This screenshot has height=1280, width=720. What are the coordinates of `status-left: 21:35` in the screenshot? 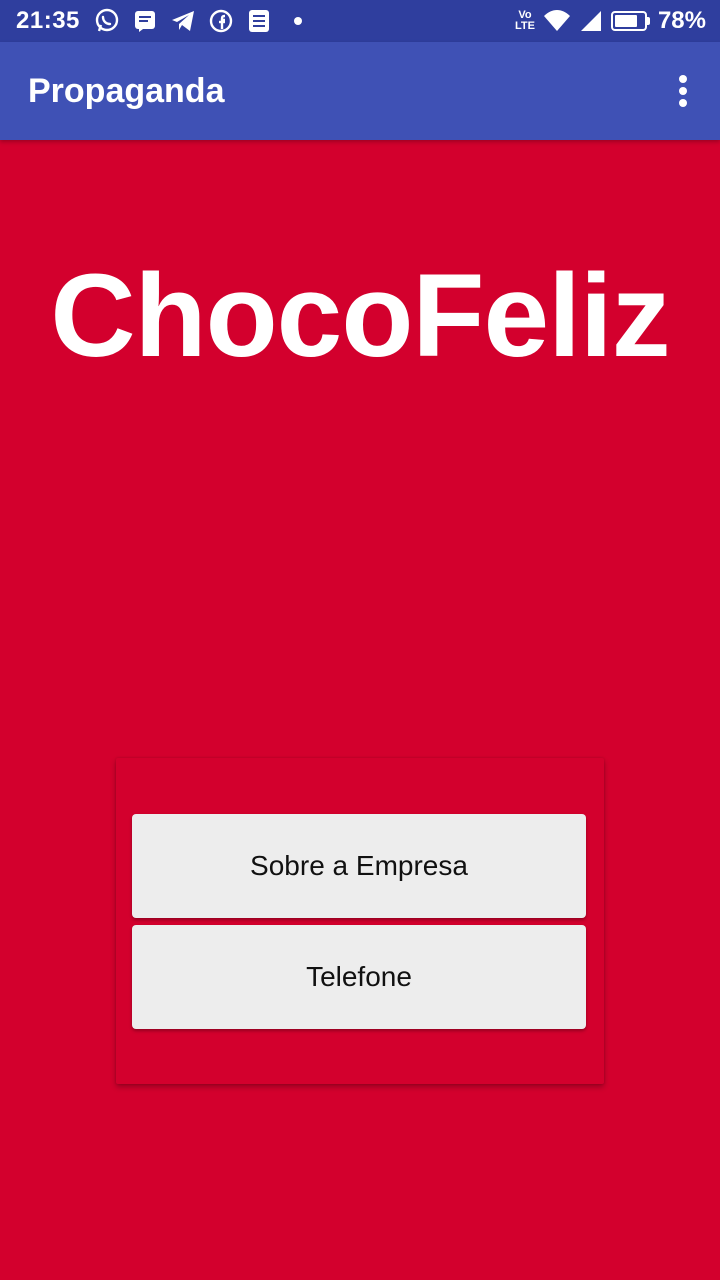 It's located at (159, 21).